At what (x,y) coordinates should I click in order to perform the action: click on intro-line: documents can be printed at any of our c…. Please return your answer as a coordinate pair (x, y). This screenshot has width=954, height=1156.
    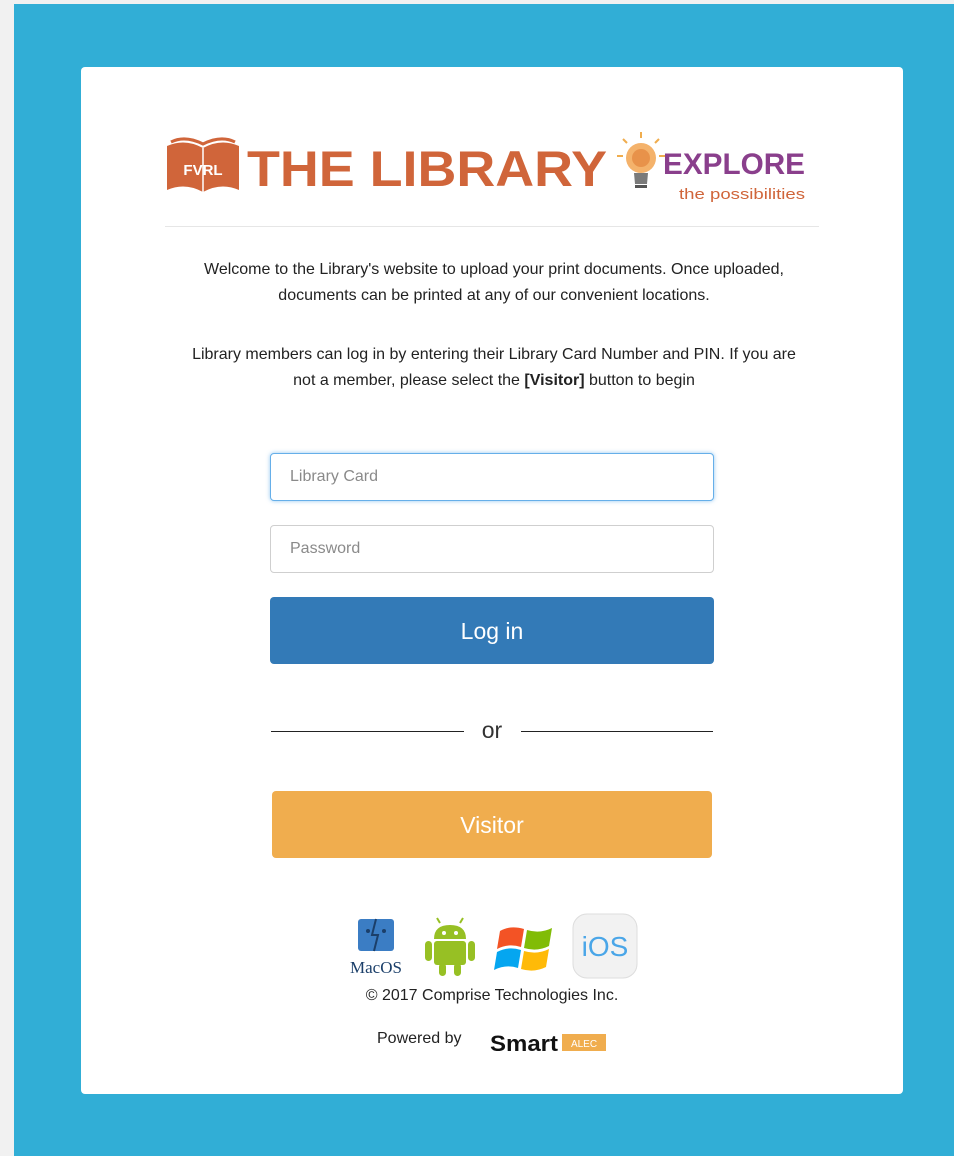
    Looking at the image, I should click on (494, 295).